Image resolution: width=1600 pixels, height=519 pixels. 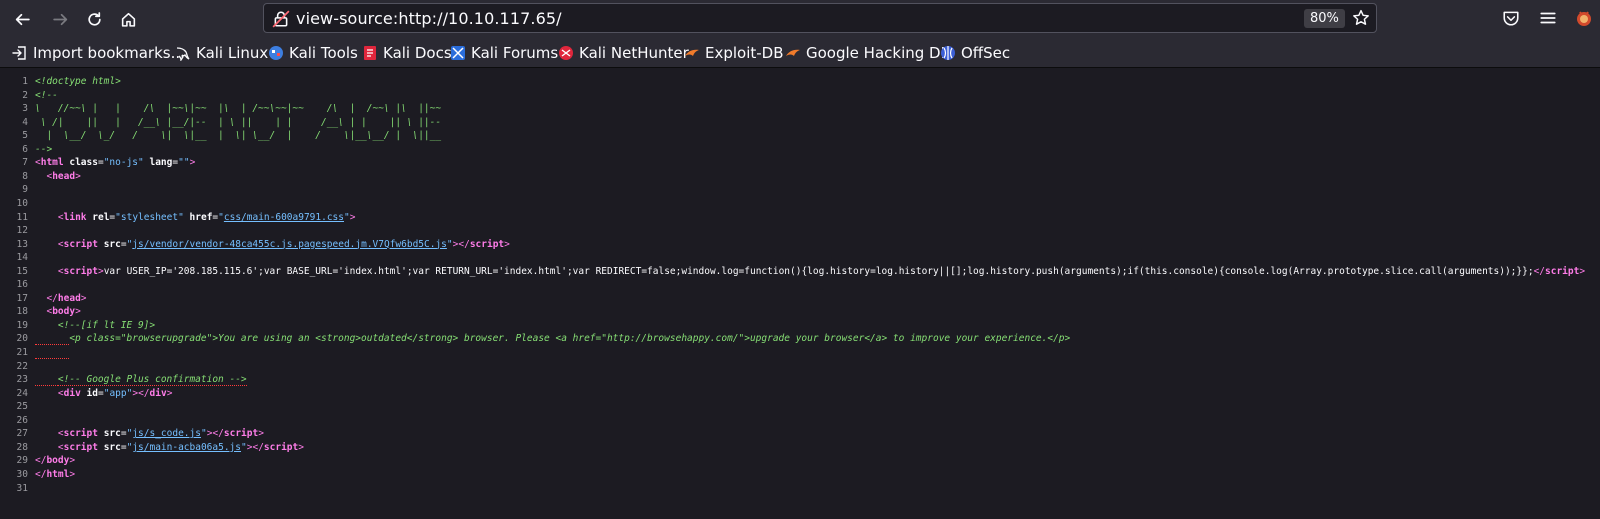 I want to click on arrow-left-icon, so click(x=22, y=19).